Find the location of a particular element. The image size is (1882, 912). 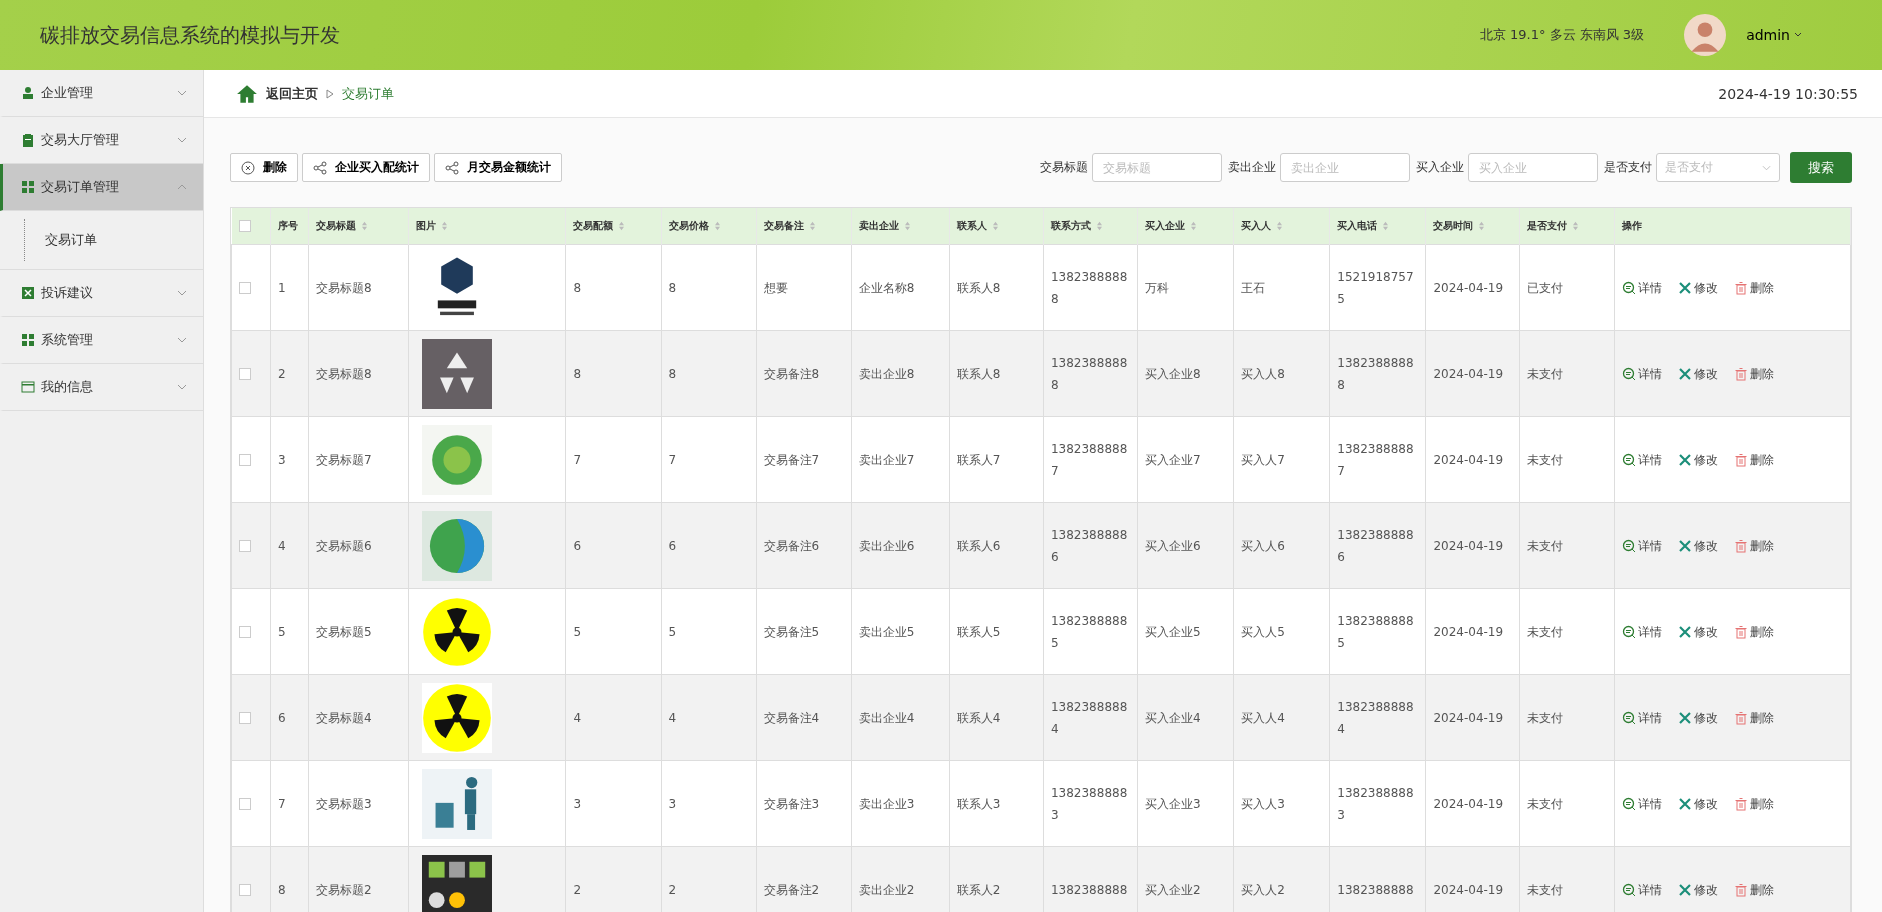

table-cell: 买入企业2 is located at coordinates (1173, 889).